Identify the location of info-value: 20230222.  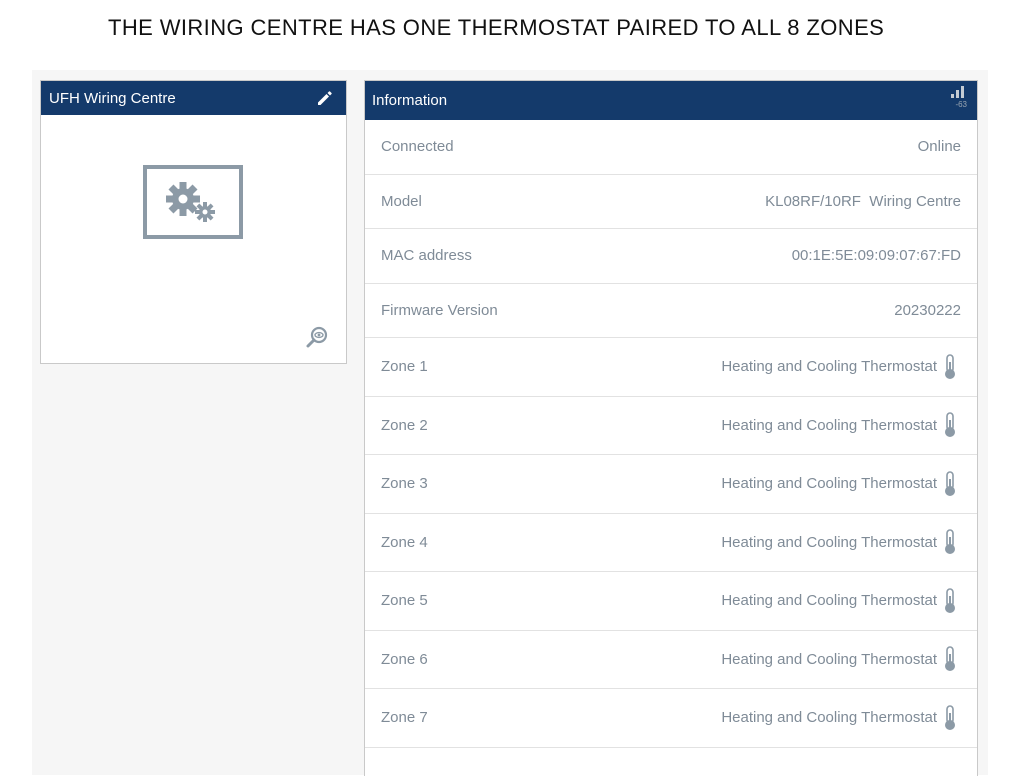
(927, 310).